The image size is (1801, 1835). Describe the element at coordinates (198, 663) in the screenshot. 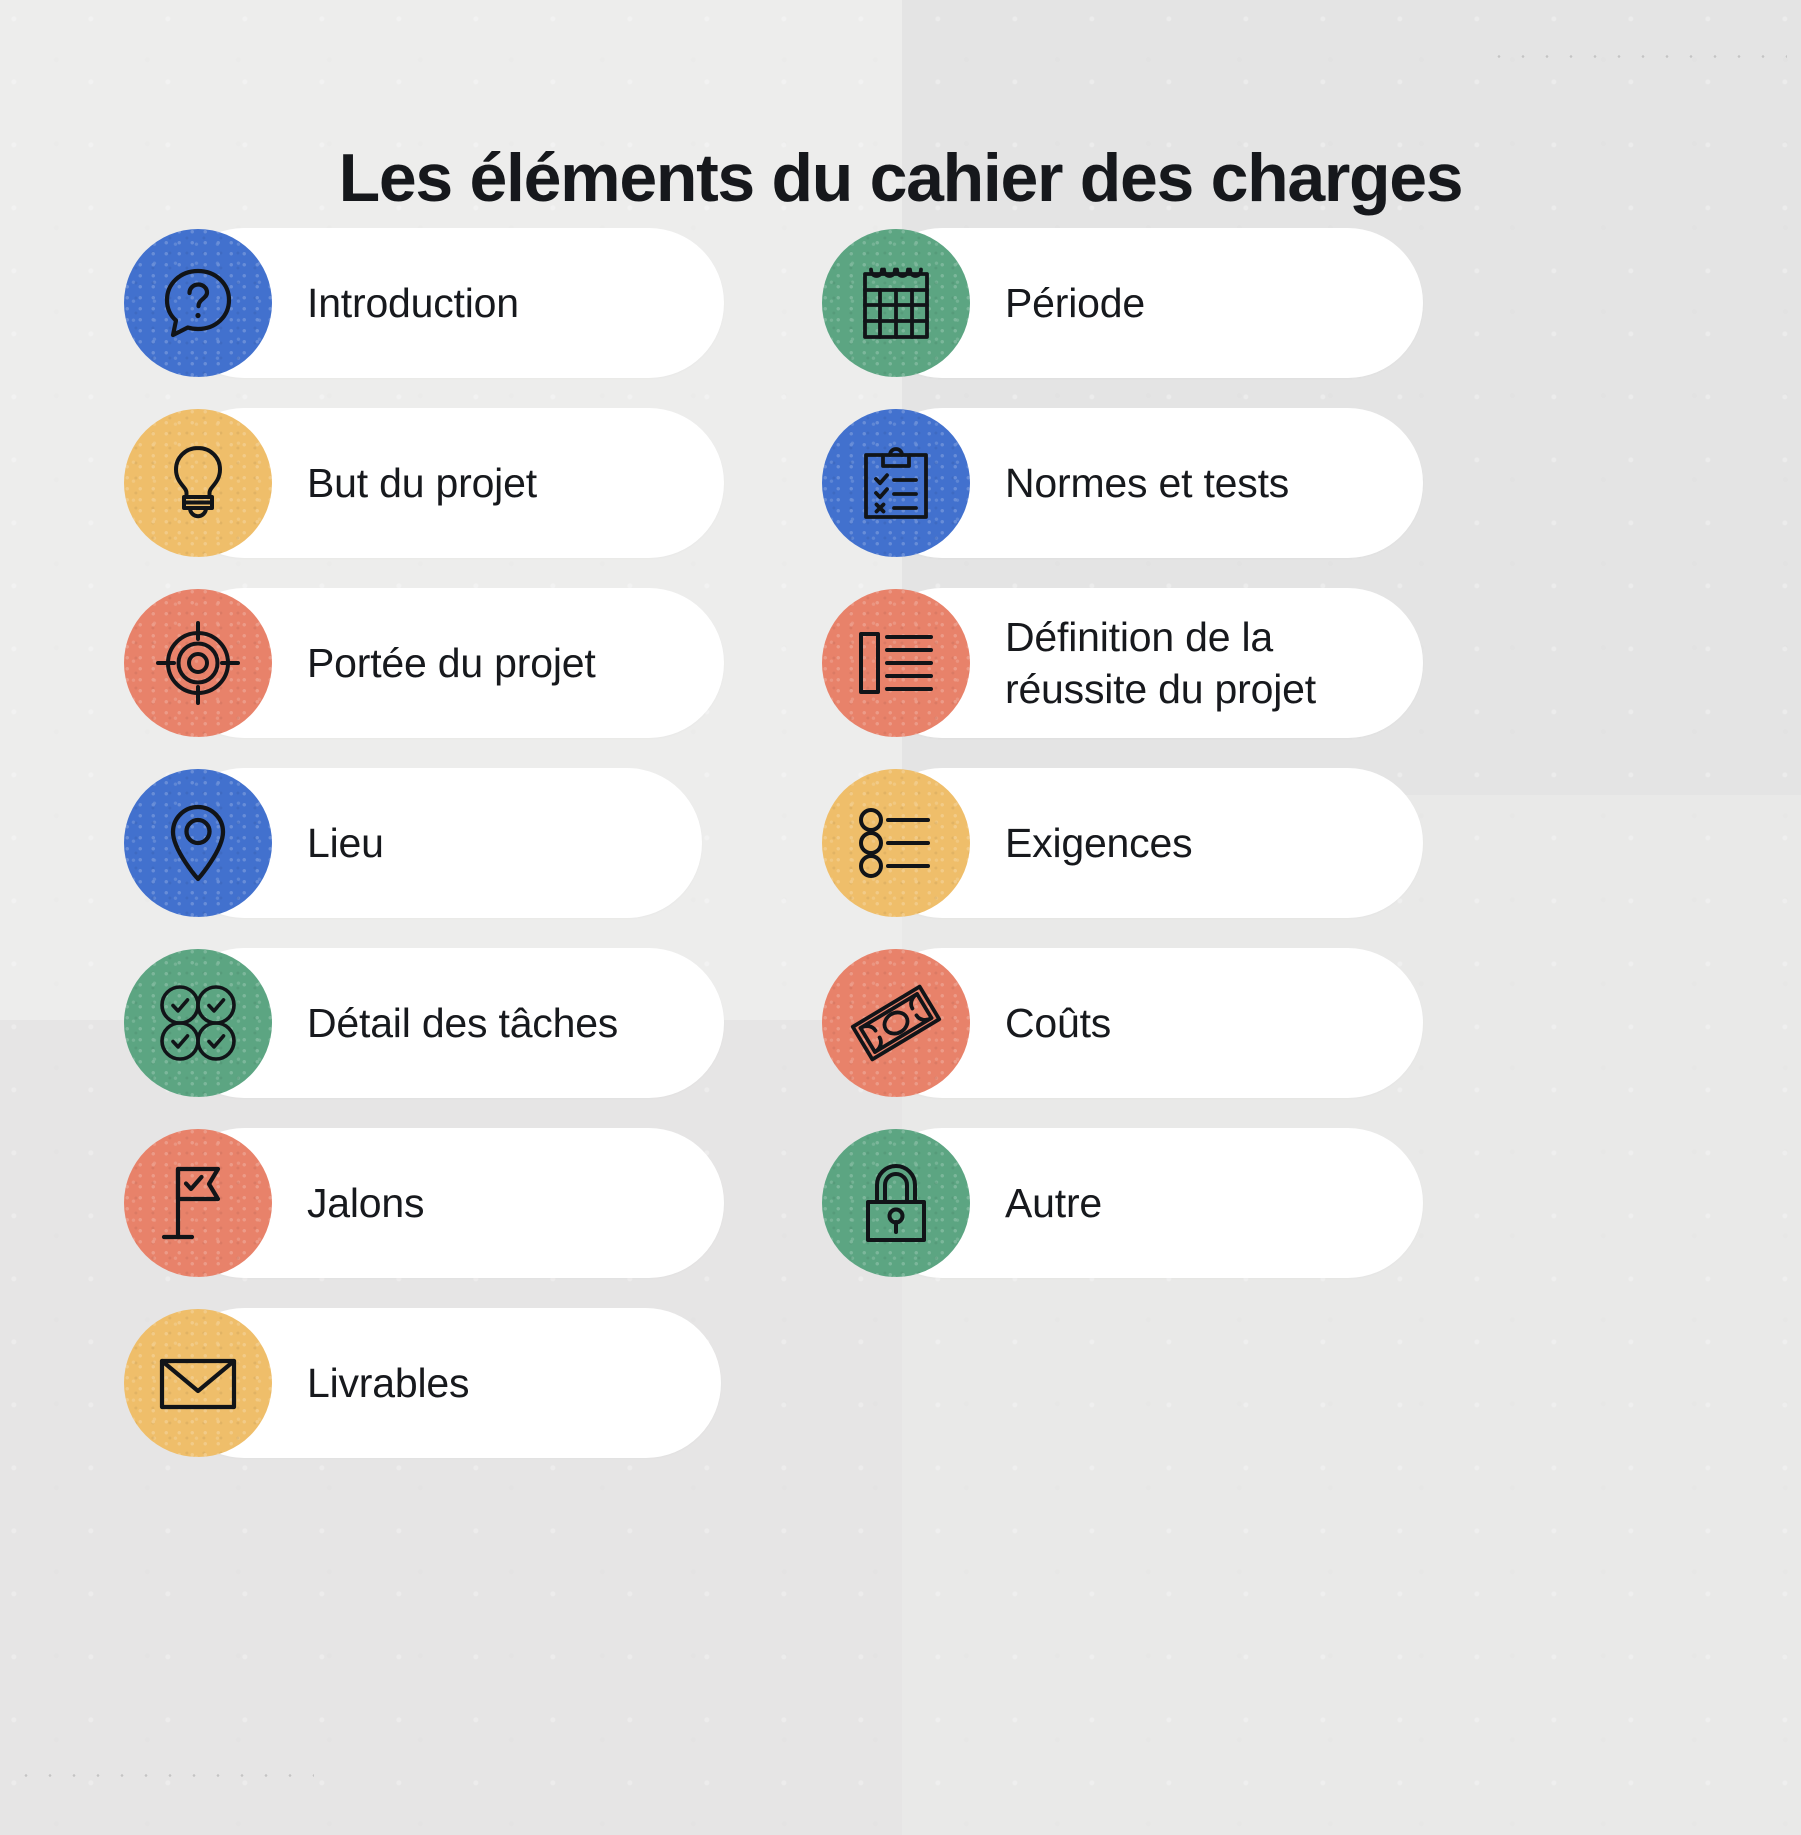

I see `target-icon` at that location.